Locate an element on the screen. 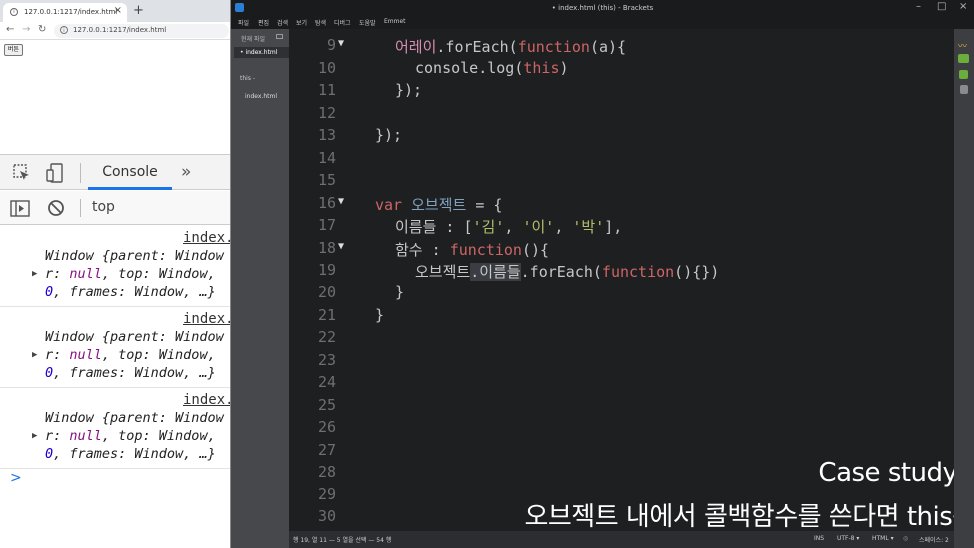  line-number: 24 is located at coordinates (326, 382).